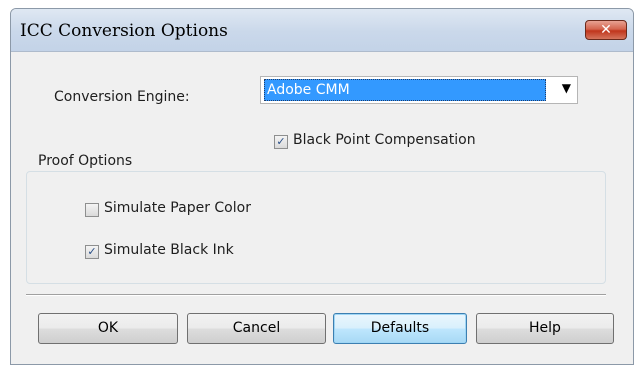  I want to click on cancel-button: Cancel, so click(256, 328).